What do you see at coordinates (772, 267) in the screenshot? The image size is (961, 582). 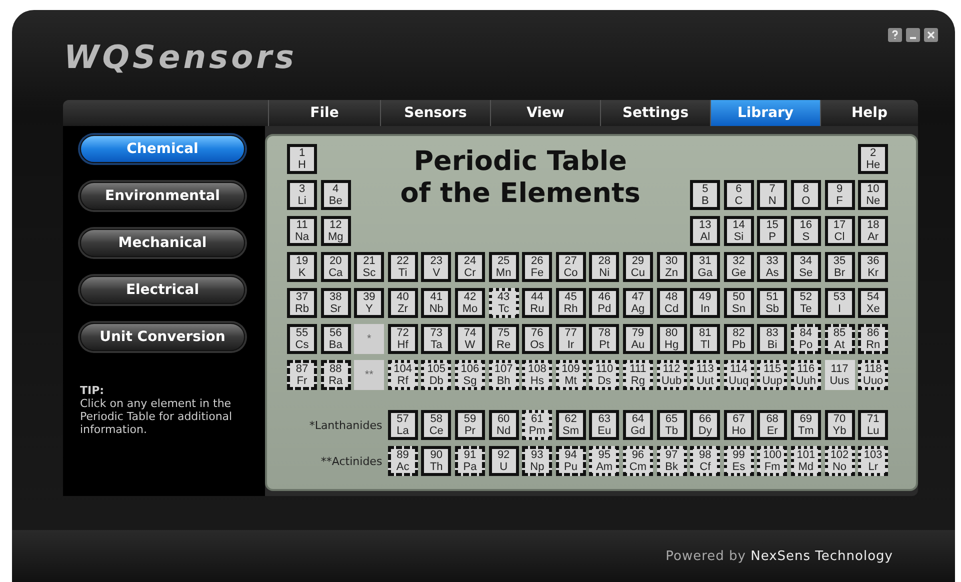 I see `element-cell: 33 As` at bounding box center [772, 267].